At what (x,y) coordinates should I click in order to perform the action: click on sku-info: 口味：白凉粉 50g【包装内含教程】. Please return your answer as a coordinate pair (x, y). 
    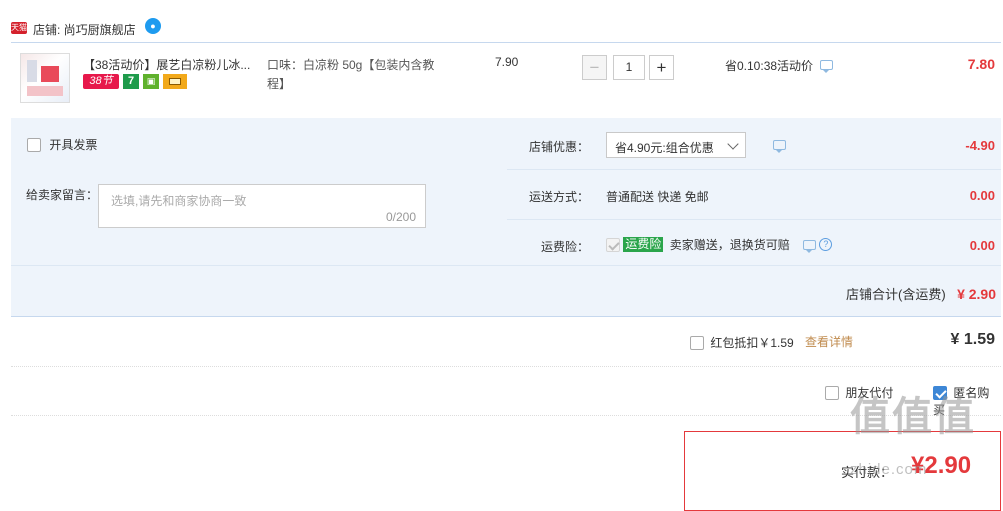
    Looking at the image, I should click on (351, 74).